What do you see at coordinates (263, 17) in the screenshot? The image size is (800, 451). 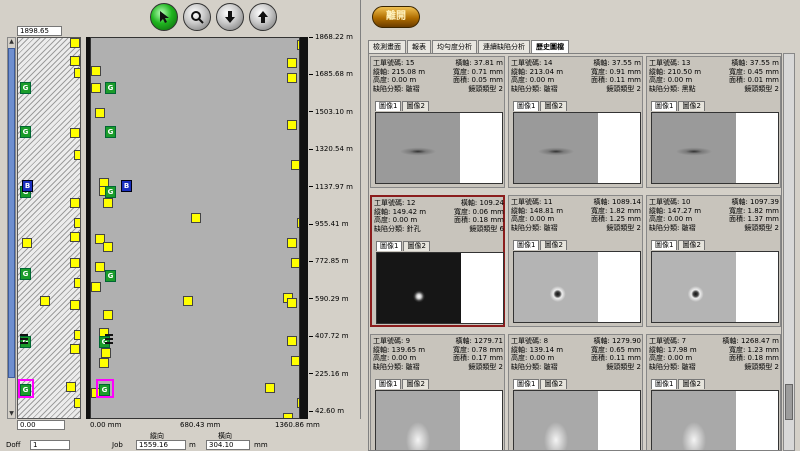 I see `scroll-up-button` at bounding box center [263, 17].